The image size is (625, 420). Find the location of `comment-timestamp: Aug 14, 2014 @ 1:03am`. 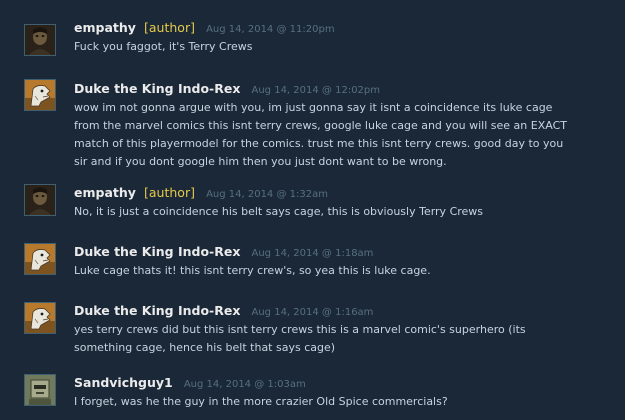

comment-timestamp: Aug 14, 2014 @ 1:03am is located at coordinates (244, 384).